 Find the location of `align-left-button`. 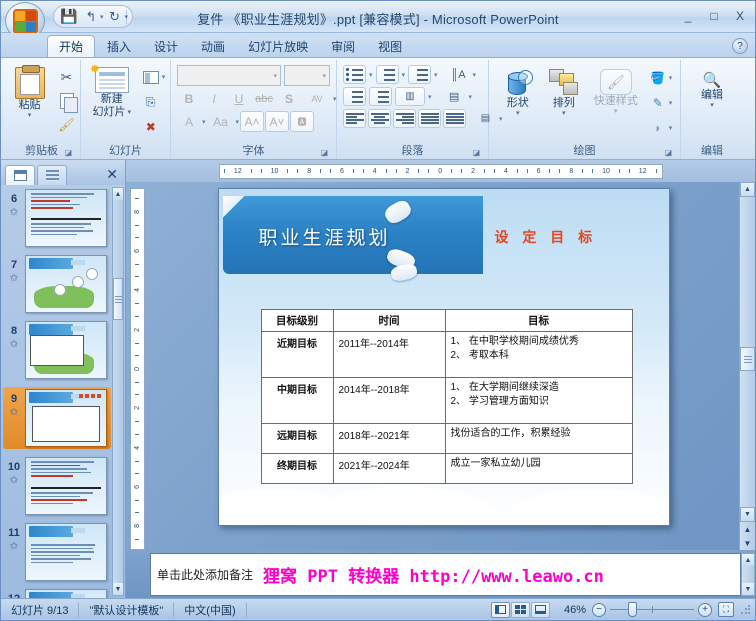

align-left-button is located at coordinates (354, 118).